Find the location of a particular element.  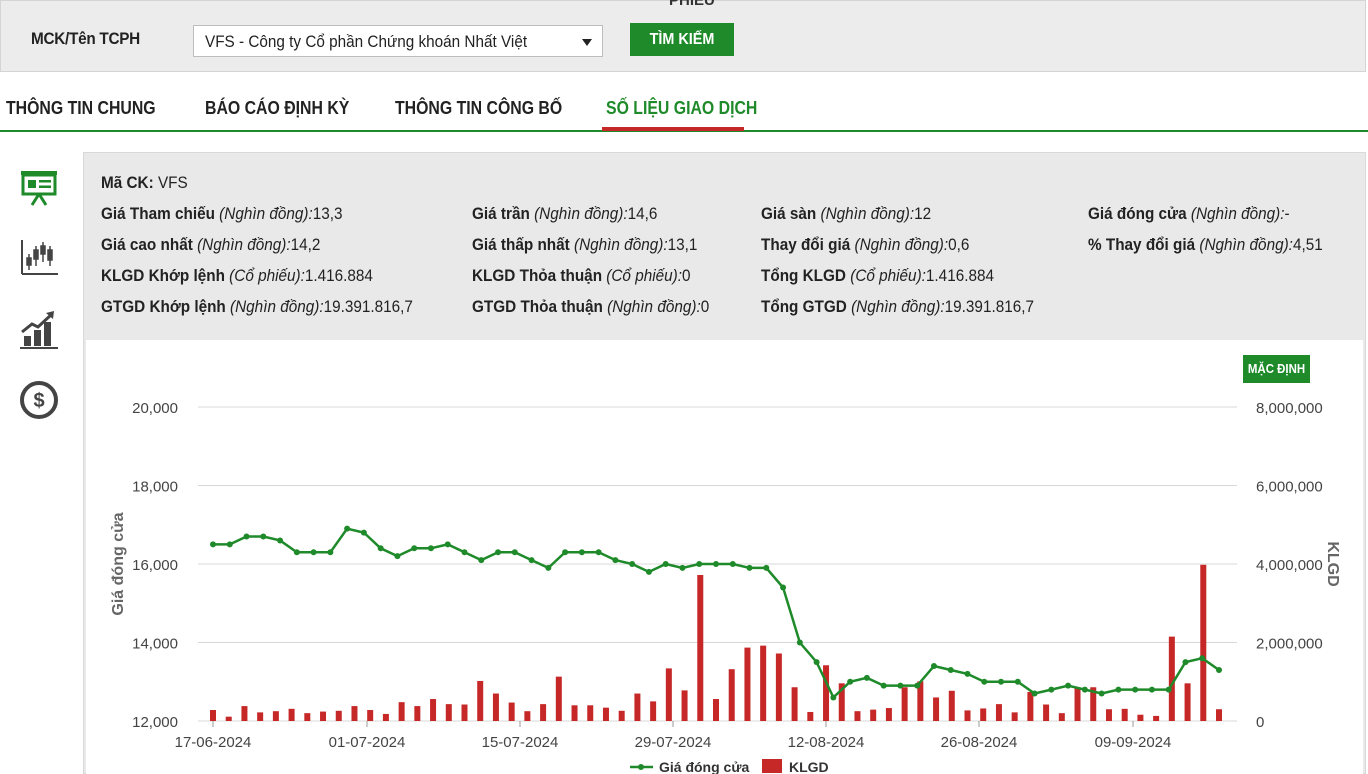

tab-periodic-reports: BÁO CÁO ĐỊNH KỲ is located at coordinates (277, 108).